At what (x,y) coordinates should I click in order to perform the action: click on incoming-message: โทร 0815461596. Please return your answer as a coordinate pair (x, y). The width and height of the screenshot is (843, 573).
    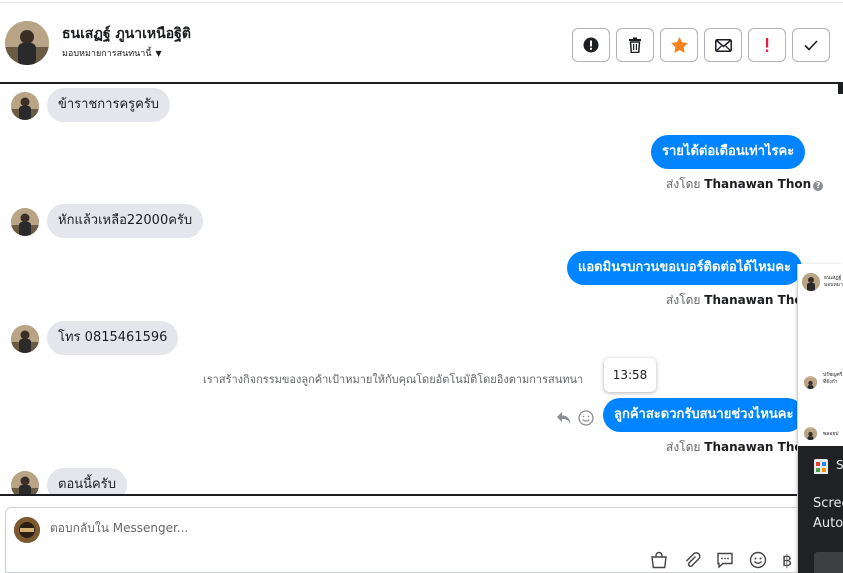
    Looking at the image, I should click on (113, 338).